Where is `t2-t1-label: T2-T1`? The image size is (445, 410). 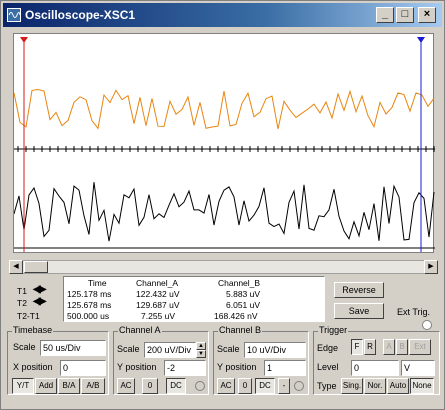
t2-t1-label: T2-T1 is located at coordinates (28, 316).